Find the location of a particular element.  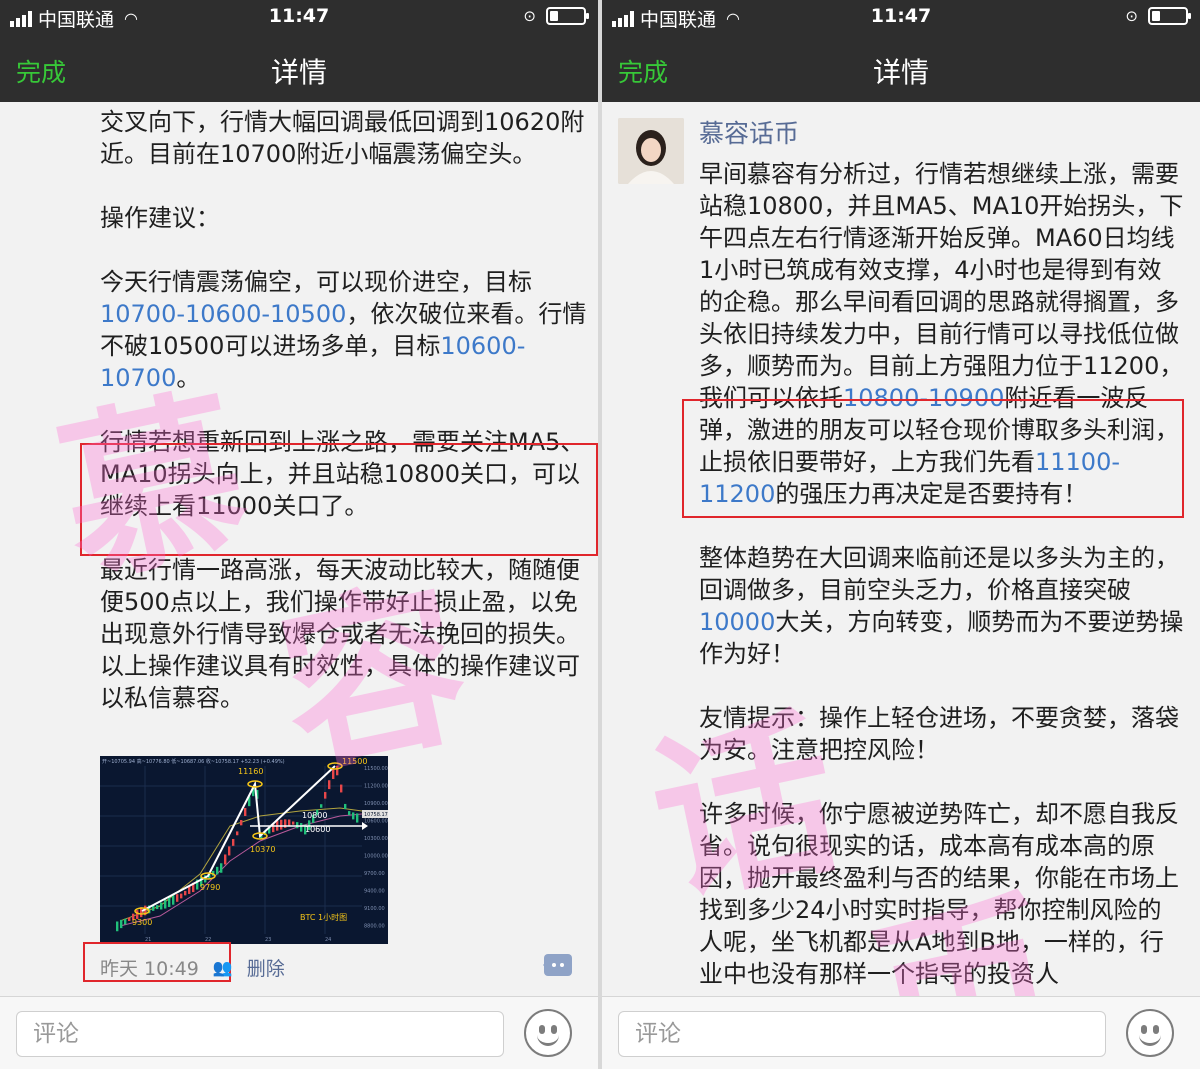

price-tick-label: 10600.00 is located at coordinates (376, 822).